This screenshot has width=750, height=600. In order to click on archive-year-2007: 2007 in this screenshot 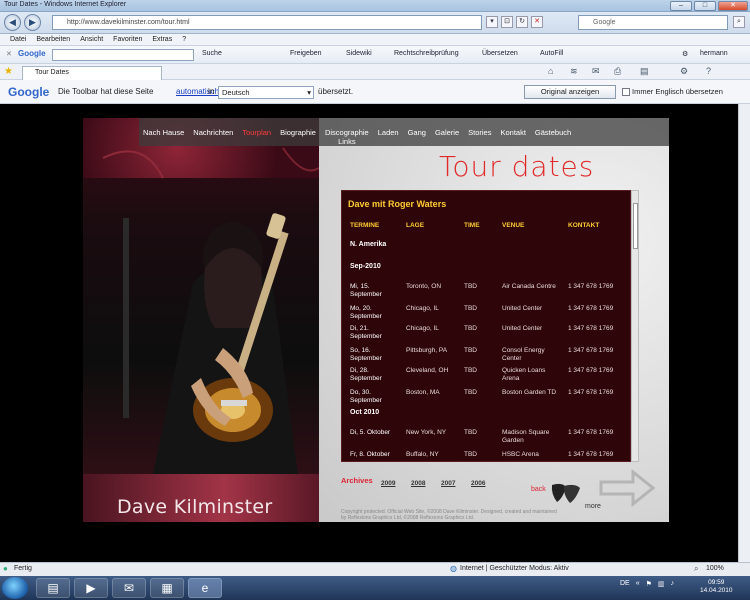, I will do `click(448, 483)`.